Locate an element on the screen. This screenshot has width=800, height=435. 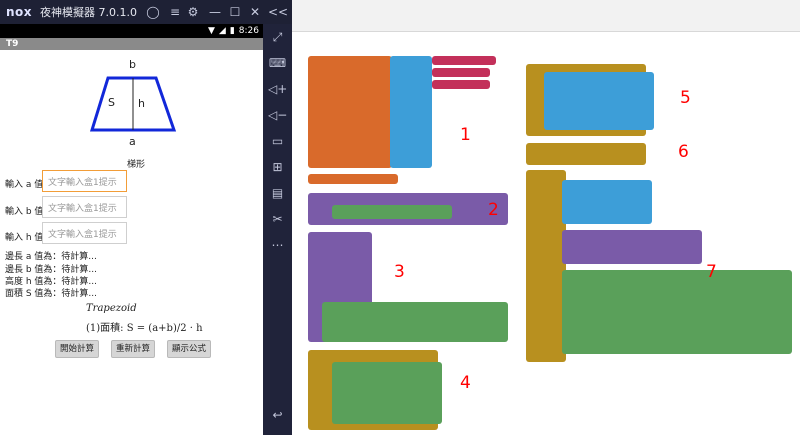
call-block is located at coordinates (632, 247).